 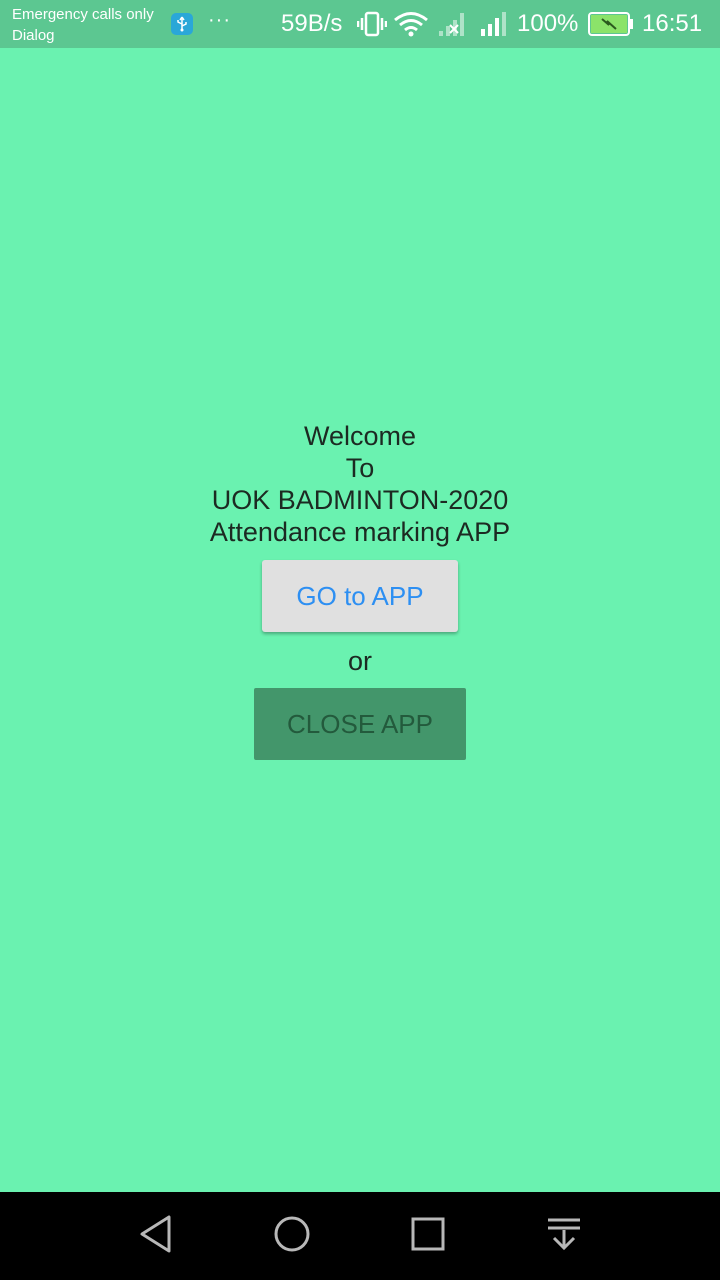 I want to click on close-app-button: CLOSE APP, so click(x=360, y=724).